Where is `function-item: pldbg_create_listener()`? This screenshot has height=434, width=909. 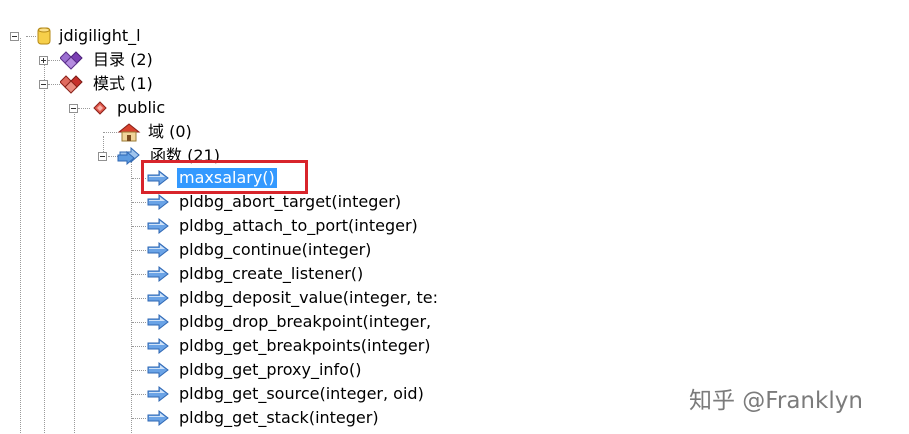 function-item: pldbg_create_listener() is located at coordinates (255, 274).